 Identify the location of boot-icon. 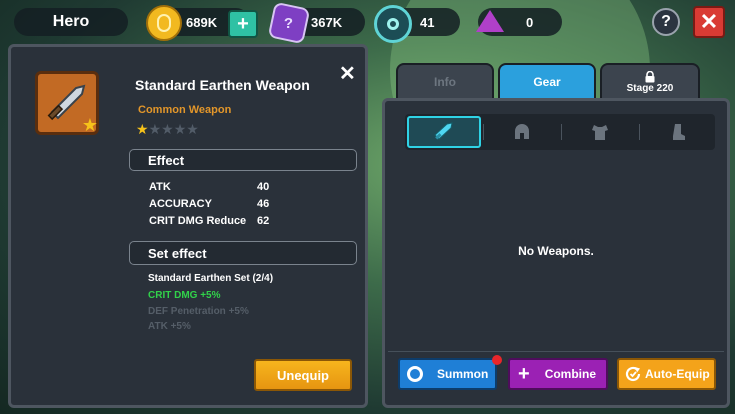
(679, 132).